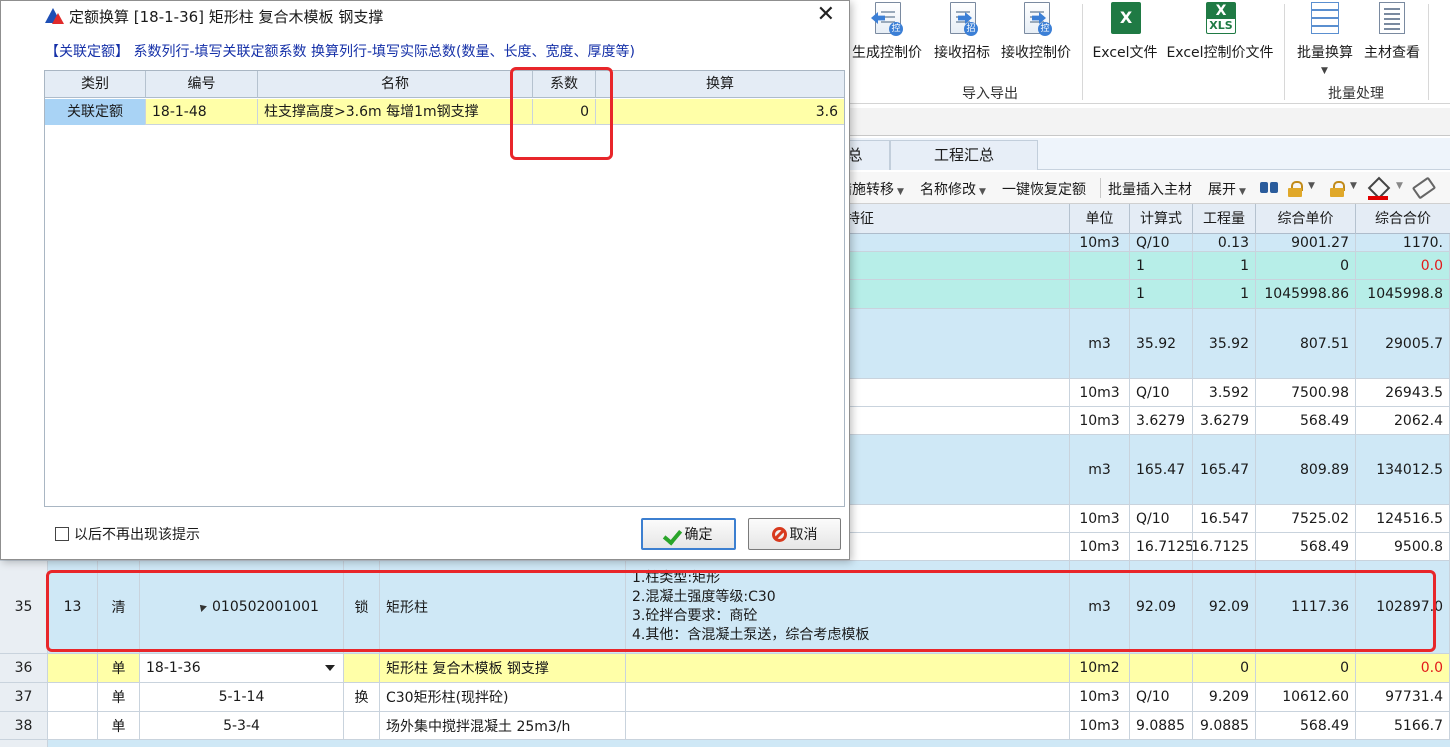 This screenshot has height=747, width=1450. Describe the element at coordinates (1100, 188) in the screenshot. I see `toolbar-separator` at that location.